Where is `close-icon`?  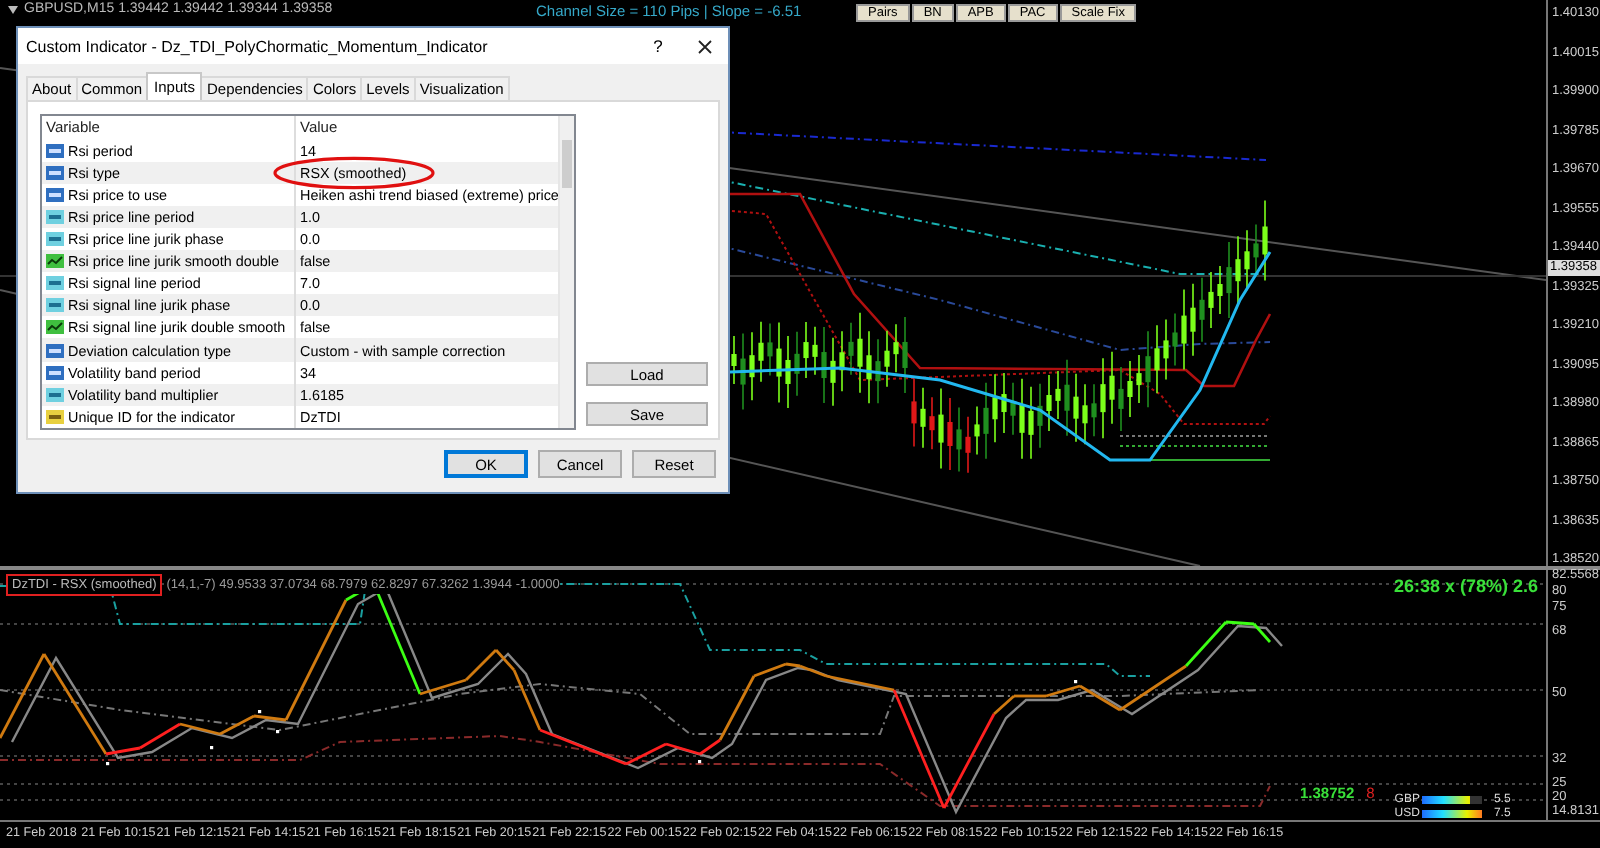
close-icon is located at coordinates (704, 46).